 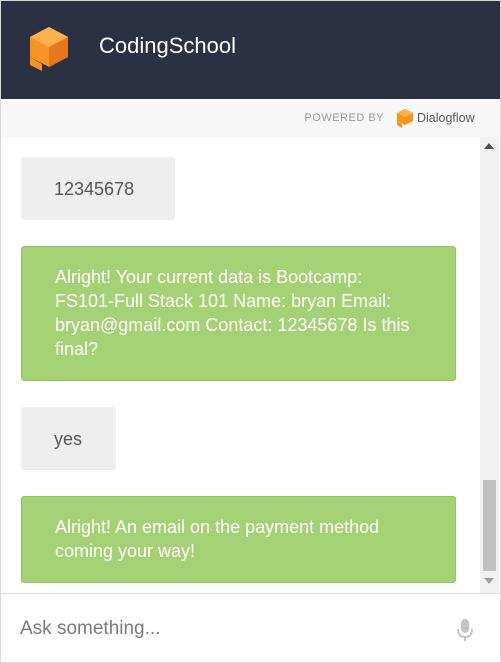 What do you see at coordinates (344, 118) in the screenshot?
I see `powered-by-label: POWERED BY` at bounding box center [344, 118].